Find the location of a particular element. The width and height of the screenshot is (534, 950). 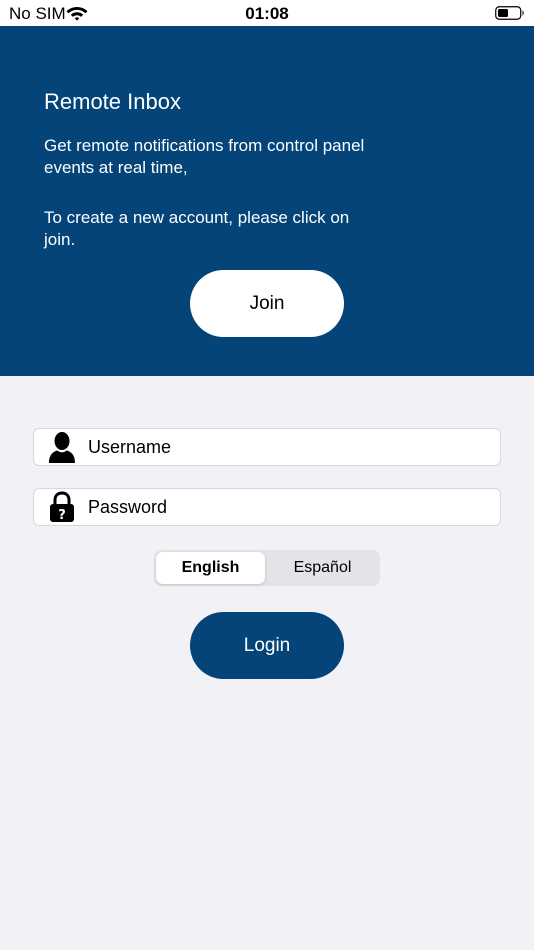

battery-icon is located at coordinates (509, 13).